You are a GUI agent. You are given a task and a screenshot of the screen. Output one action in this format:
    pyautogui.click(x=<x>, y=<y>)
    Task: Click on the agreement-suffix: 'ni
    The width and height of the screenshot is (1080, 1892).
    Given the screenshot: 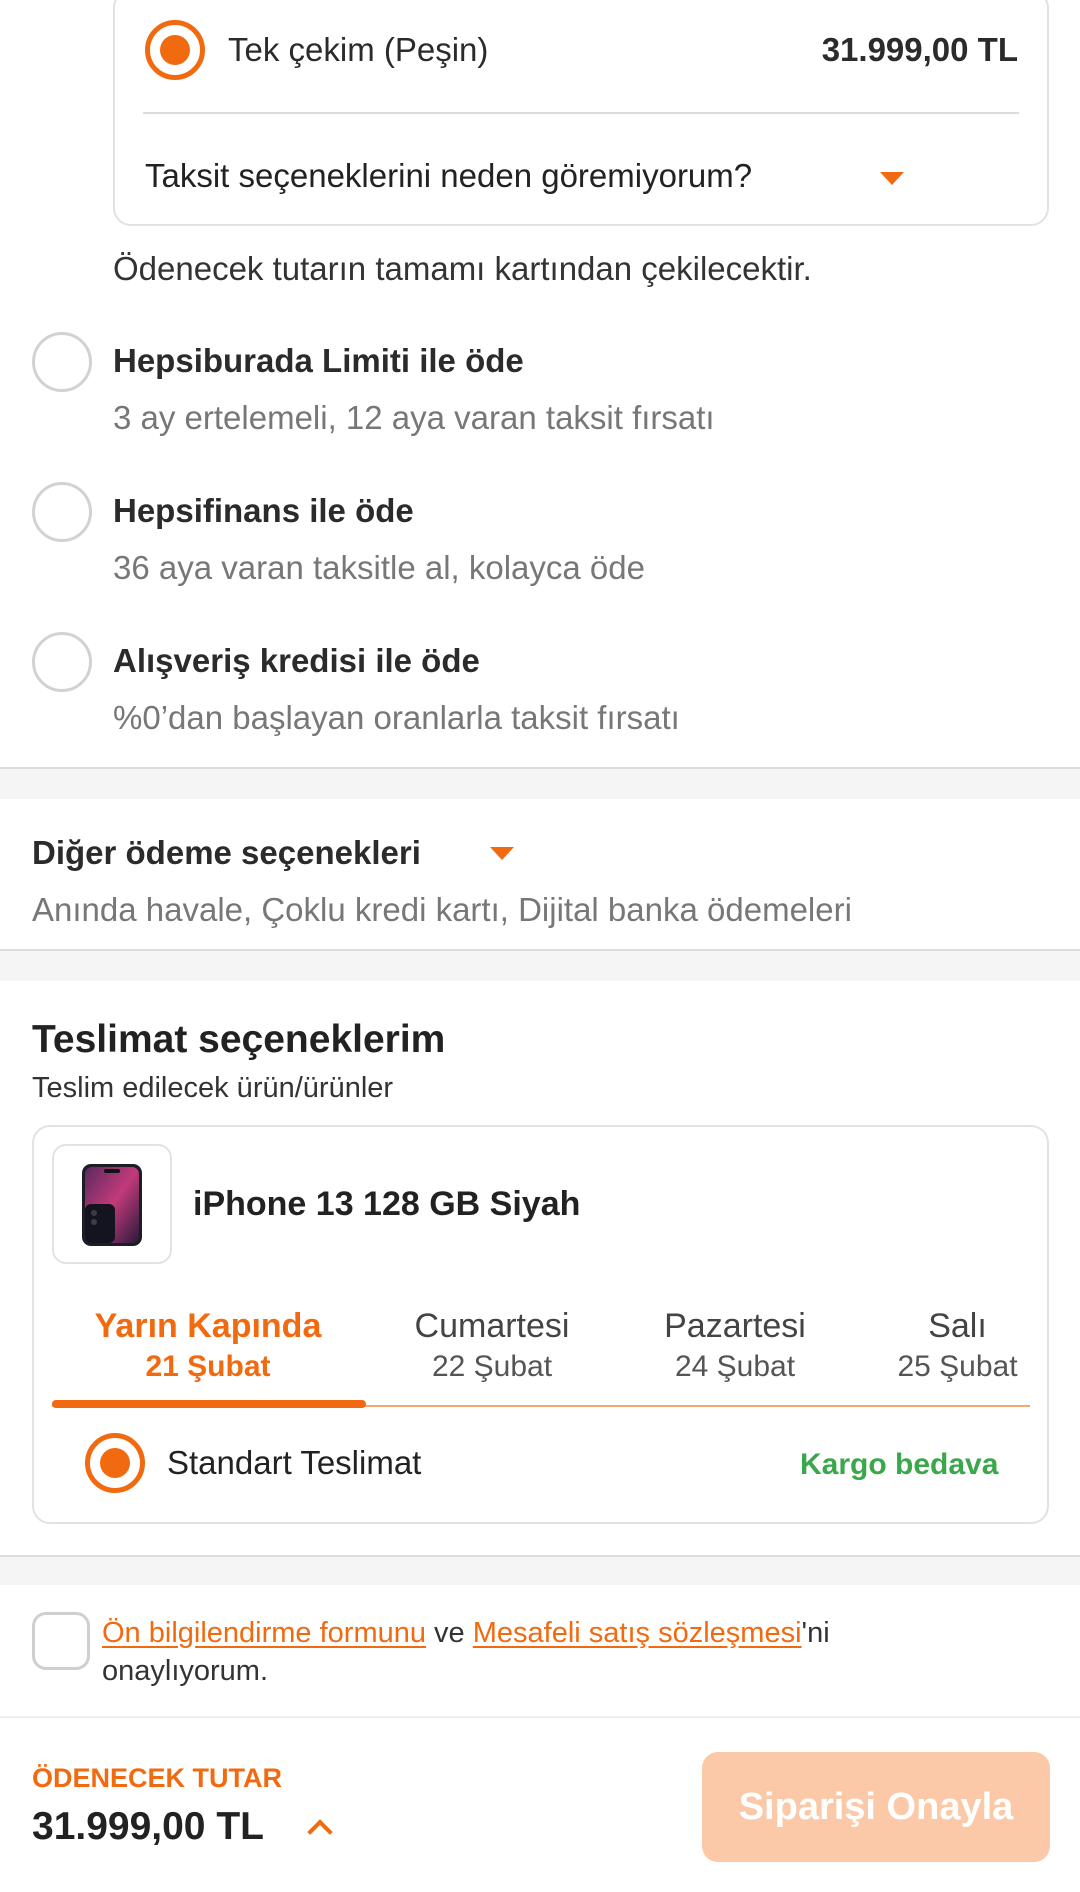 What is the action you would take?
    pyautogui.click(x=815, y=1633)
    